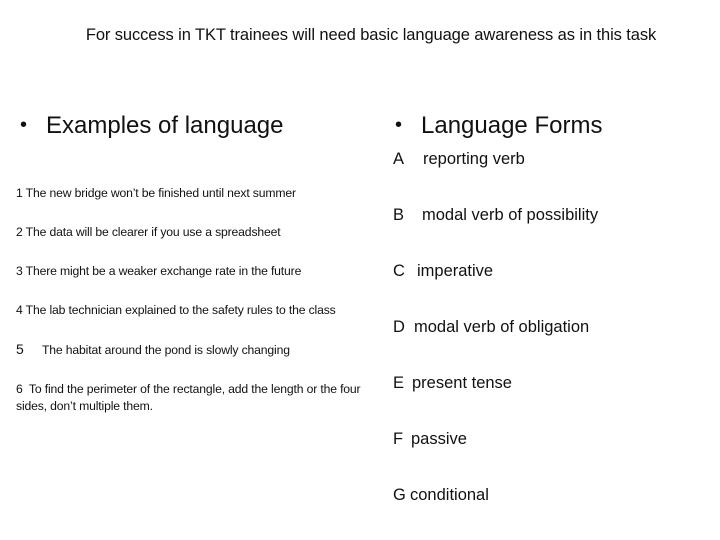 The image size is (720, 540). What do you see at coordinates (399, 383) in the screenshot?
I see `form-letter: E` at bounding box center [399, 383].